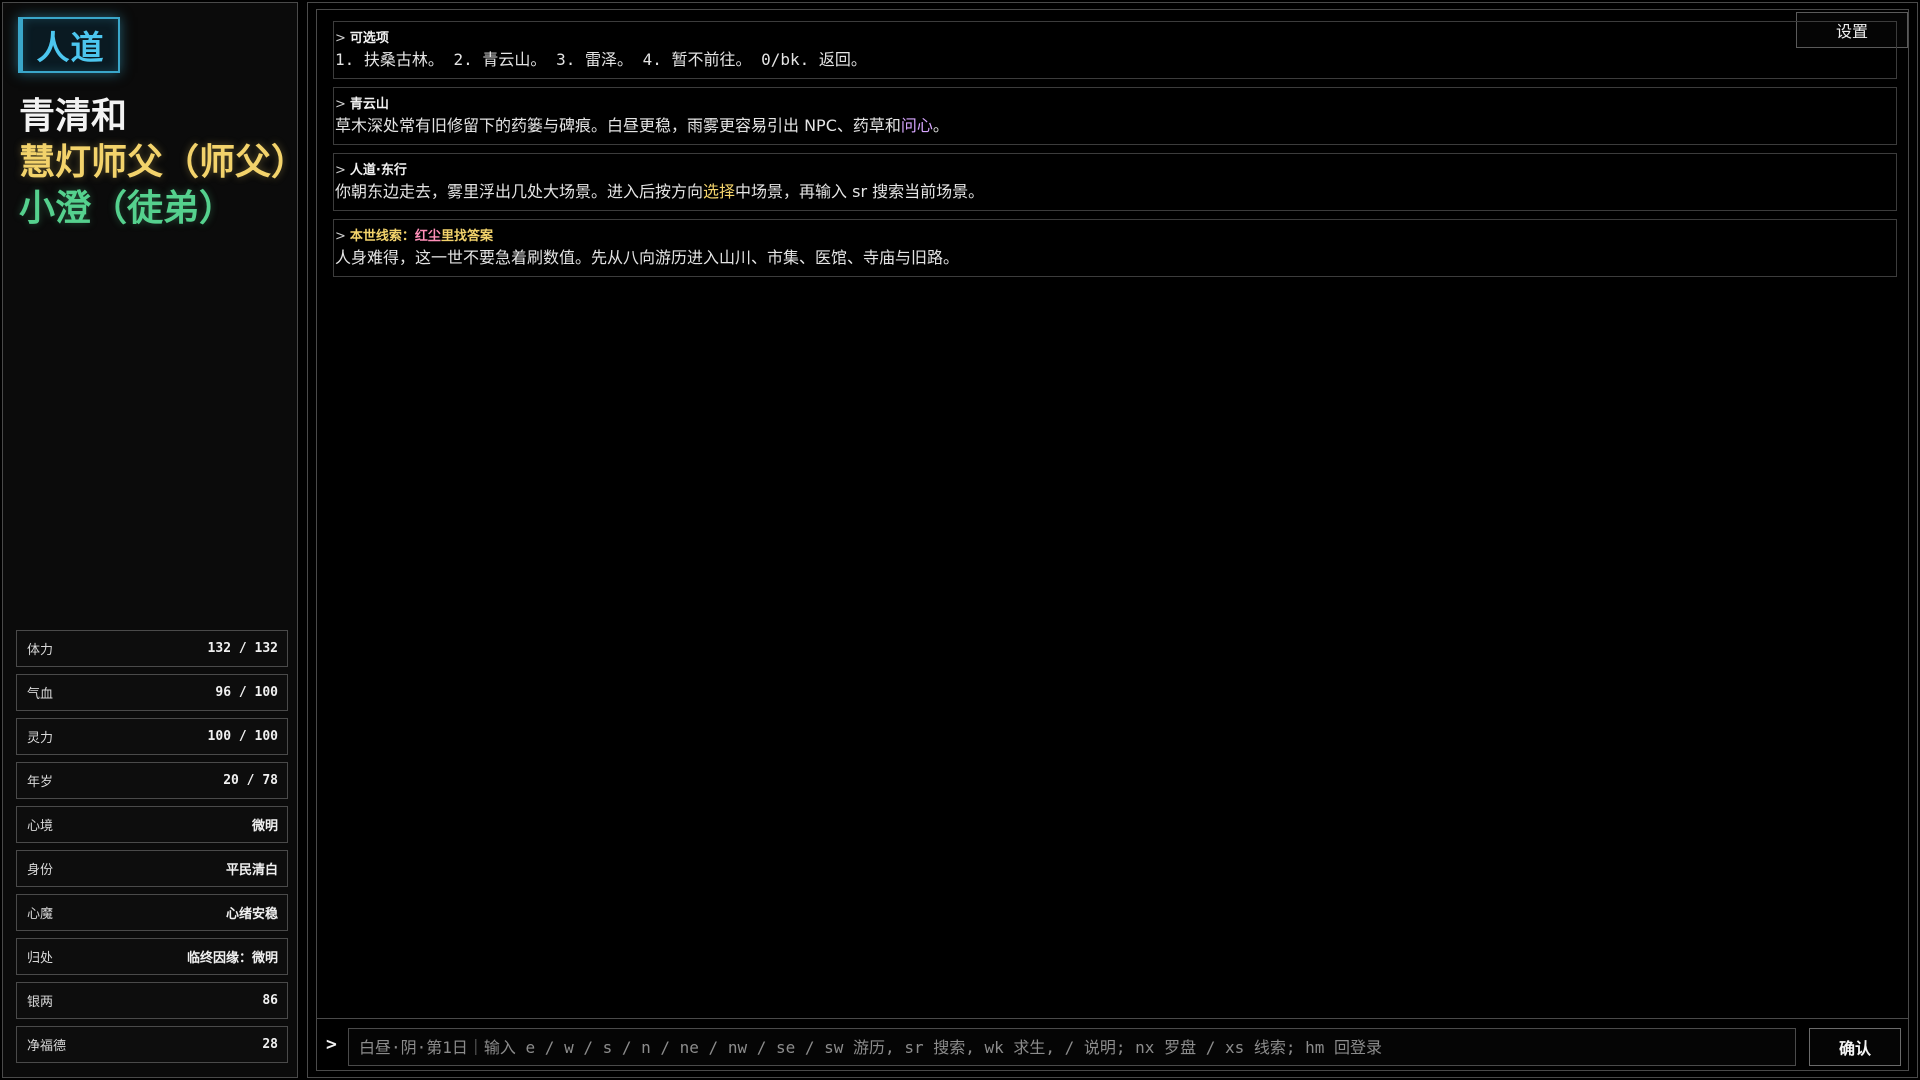 The width and height of the screenshot is (1920, 1080). Describe the element at coordinates (152, 692) in the screenshot. I see `stat-blood: 气血 96 / 100` at that location.